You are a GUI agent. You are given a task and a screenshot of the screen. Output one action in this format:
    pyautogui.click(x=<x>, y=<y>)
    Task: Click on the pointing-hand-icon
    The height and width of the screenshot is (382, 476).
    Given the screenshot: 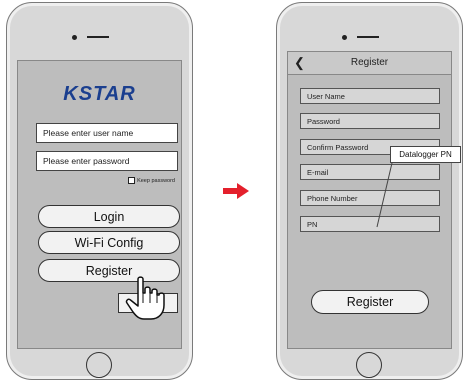 What is the action you would take?
    pyautogui.click(x=145, y=298)
    